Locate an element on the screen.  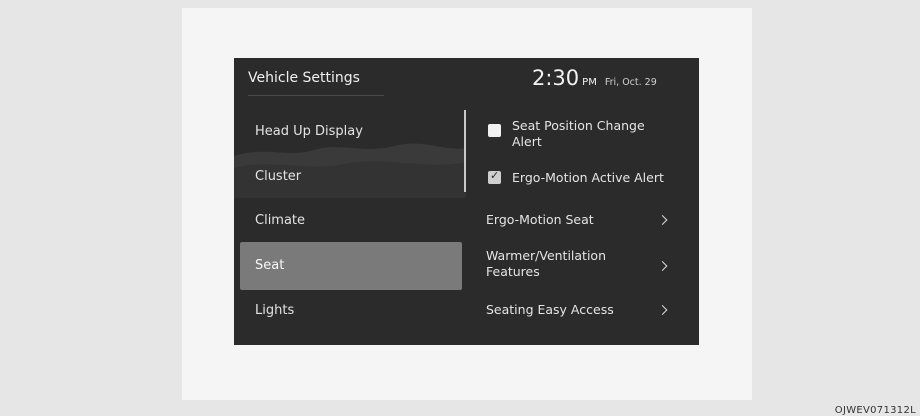
clock: 2:30 PM Fri, Oct. 29 is located at coordinates (594, 78).